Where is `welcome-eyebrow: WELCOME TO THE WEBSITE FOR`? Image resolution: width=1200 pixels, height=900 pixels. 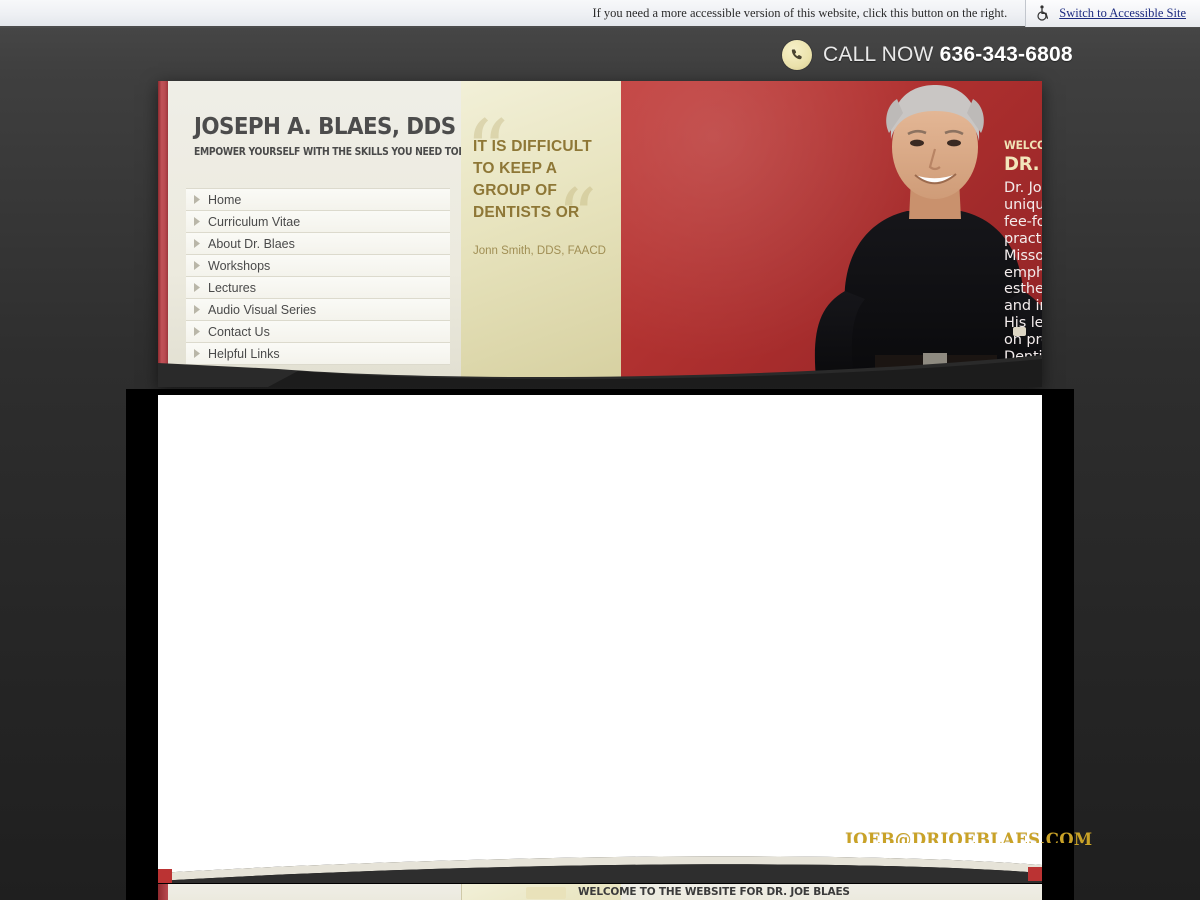
welcome-eyebrow: WELCOME TO THE WEBSITE FOR is located at coordinates (1023, 145).